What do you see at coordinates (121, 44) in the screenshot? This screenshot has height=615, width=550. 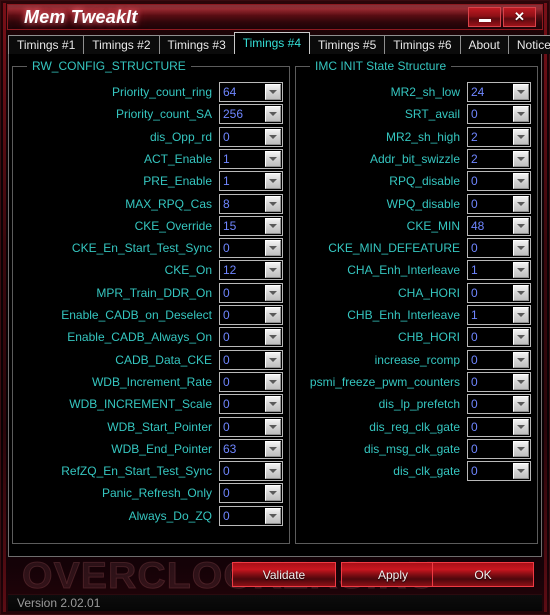 I see `tab-timings-2: Timings #2` at bounding box center [121, 44].